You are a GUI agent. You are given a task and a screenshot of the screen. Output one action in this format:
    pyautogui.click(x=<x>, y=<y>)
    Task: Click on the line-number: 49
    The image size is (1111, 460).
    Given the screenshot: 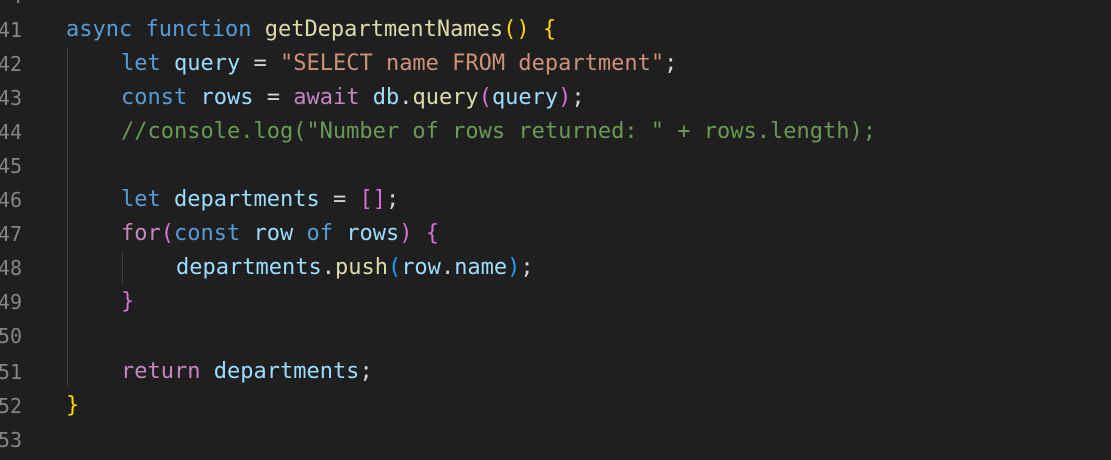 What is the action you would take?
    pyautogui.click(x=11, y=302)
    